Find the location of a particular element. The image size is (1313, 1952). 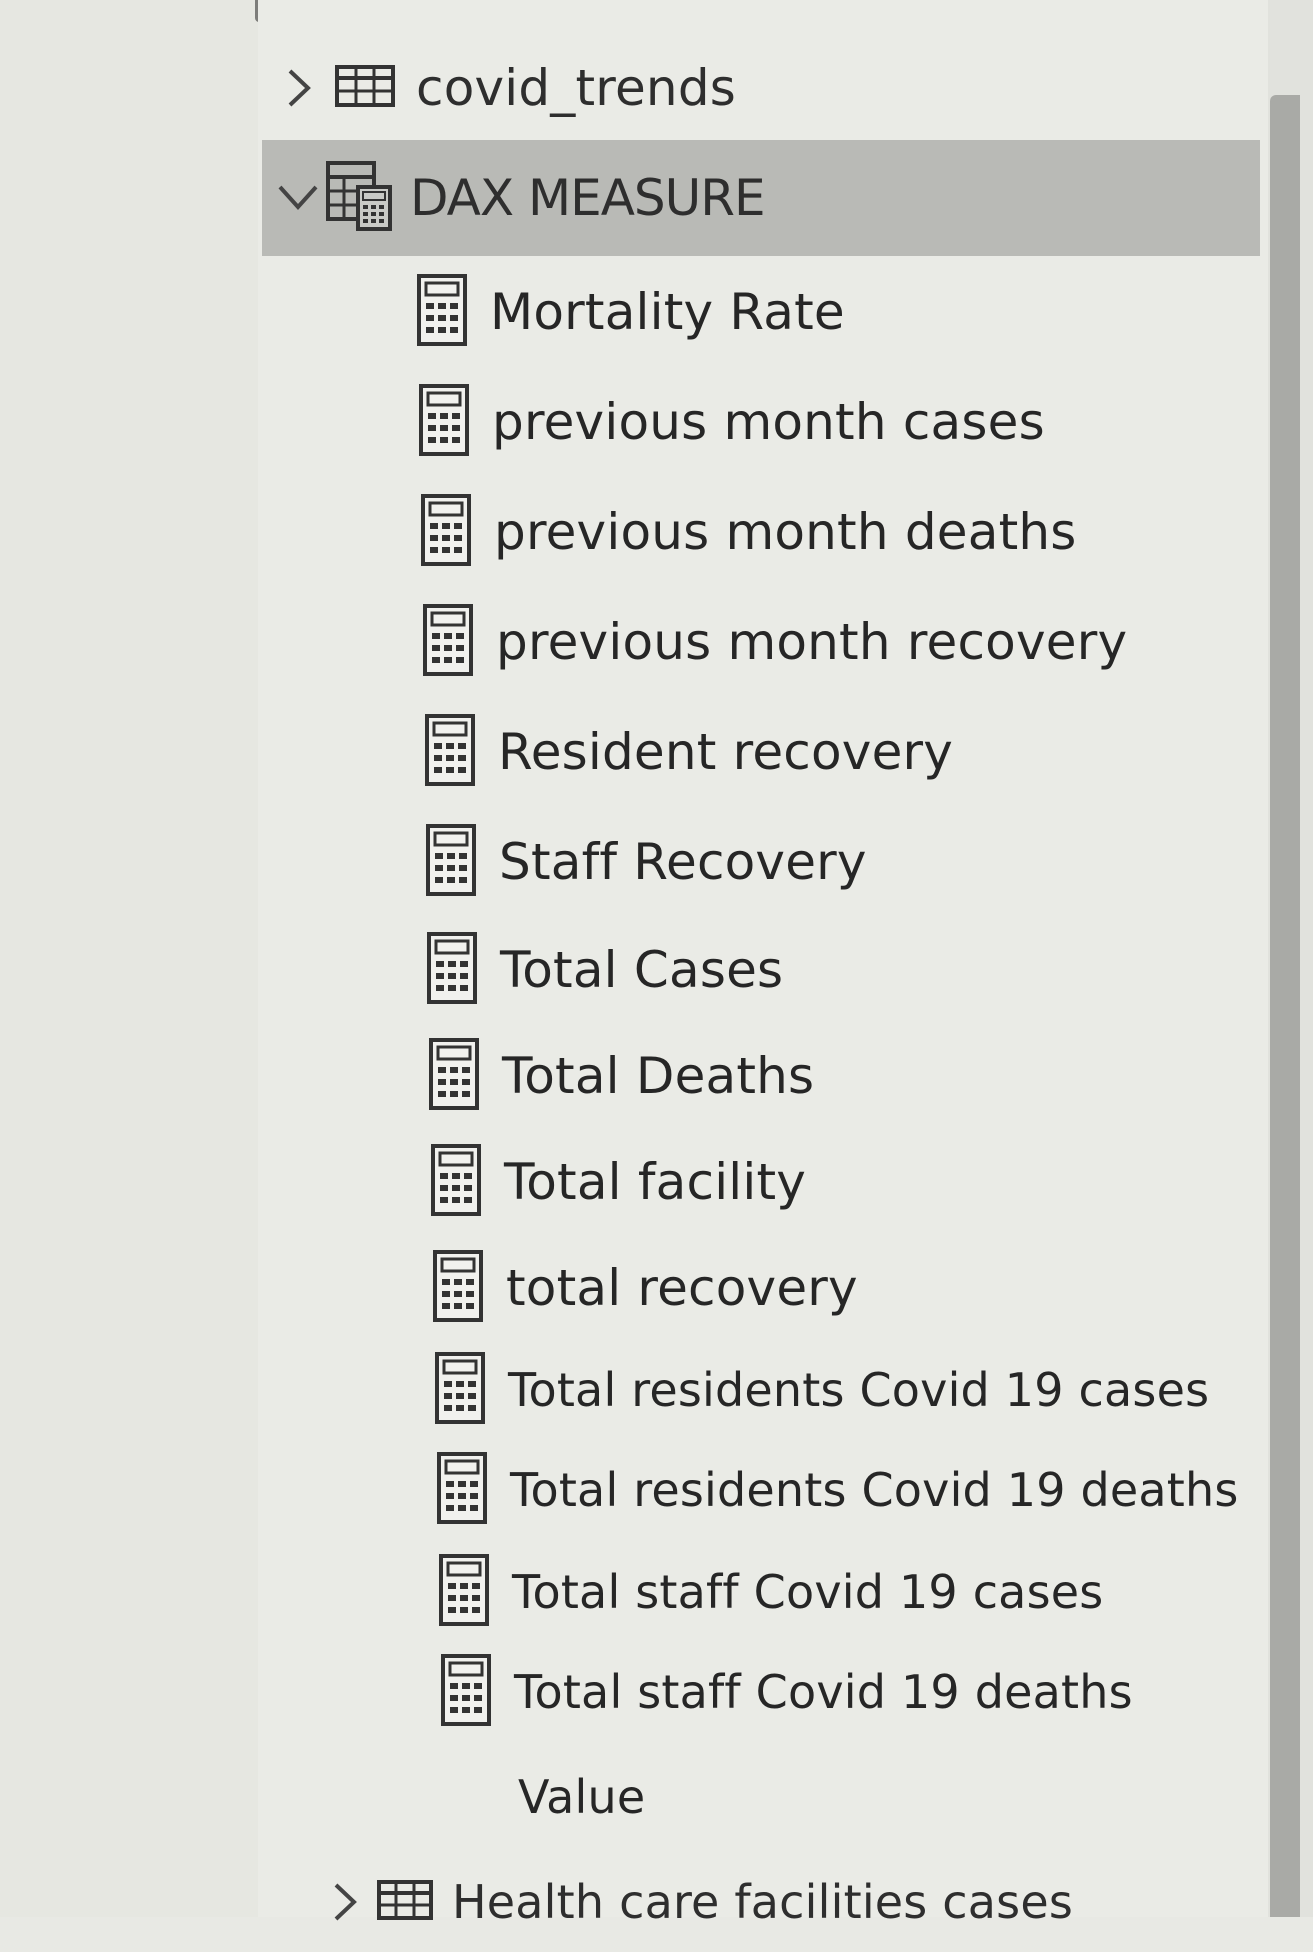

measure-item: Total staff Covid 19 cases is located at coordinates (848, 1592).